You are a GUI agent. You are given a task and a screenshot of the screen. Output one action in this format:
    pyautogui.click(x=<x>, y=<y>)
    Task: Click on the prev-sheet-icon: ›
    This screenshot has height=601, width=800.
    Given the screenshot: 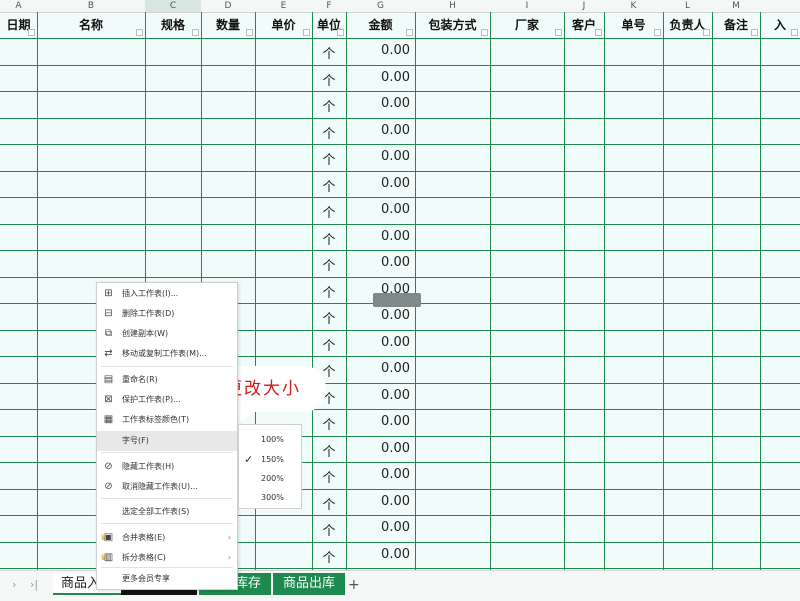 What is the action you would take?
    pyautogui.click(x=14, y=584)
    